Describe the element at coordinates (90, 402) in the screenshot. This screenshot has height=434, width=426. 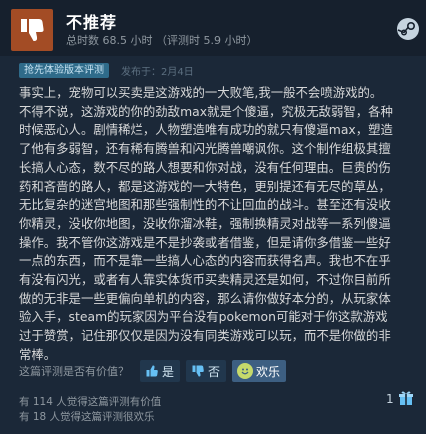
I see `helpful-count: 有 114 人觉得这篇评测有价值` at that location.